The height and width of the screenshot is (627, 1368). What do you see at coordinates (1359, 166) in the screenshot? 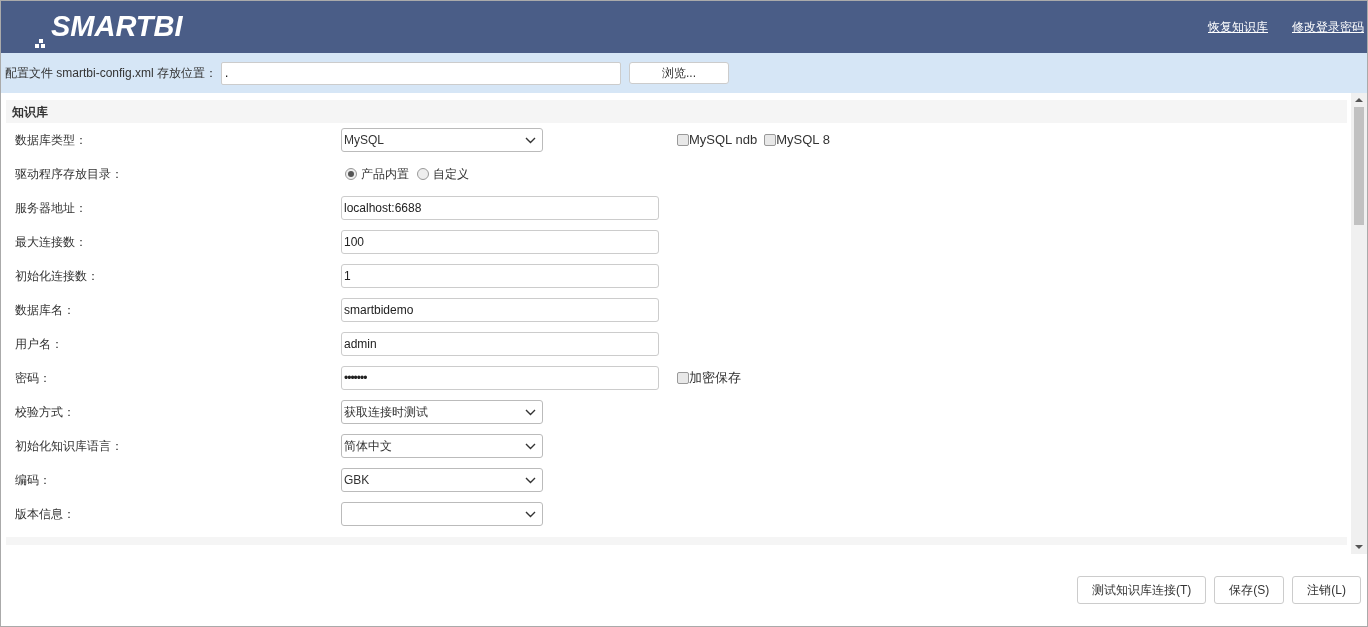
I see `scrollbar-thumb` at bounding box center [1359, 166].